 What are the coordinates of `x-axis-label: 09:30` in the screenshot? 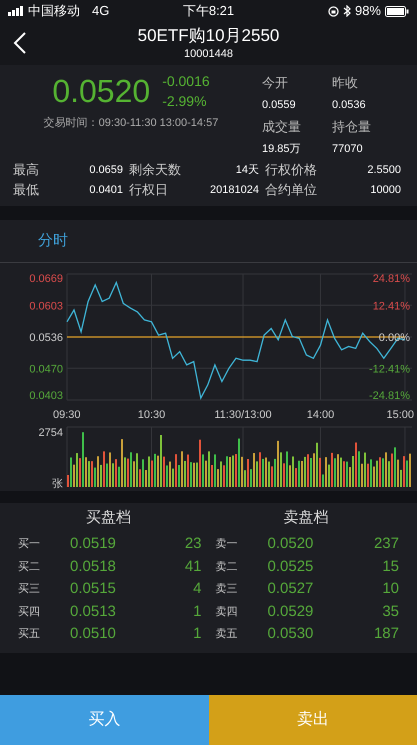 It's located at (67, 415).